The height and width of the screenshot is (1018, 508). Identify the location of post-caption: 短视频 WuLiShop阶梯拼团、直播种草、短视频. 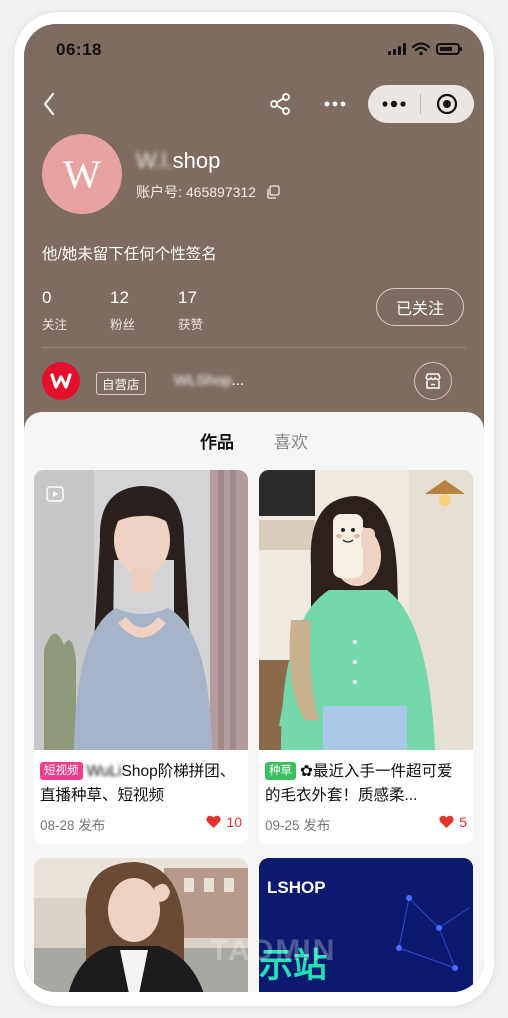
(141, 779).